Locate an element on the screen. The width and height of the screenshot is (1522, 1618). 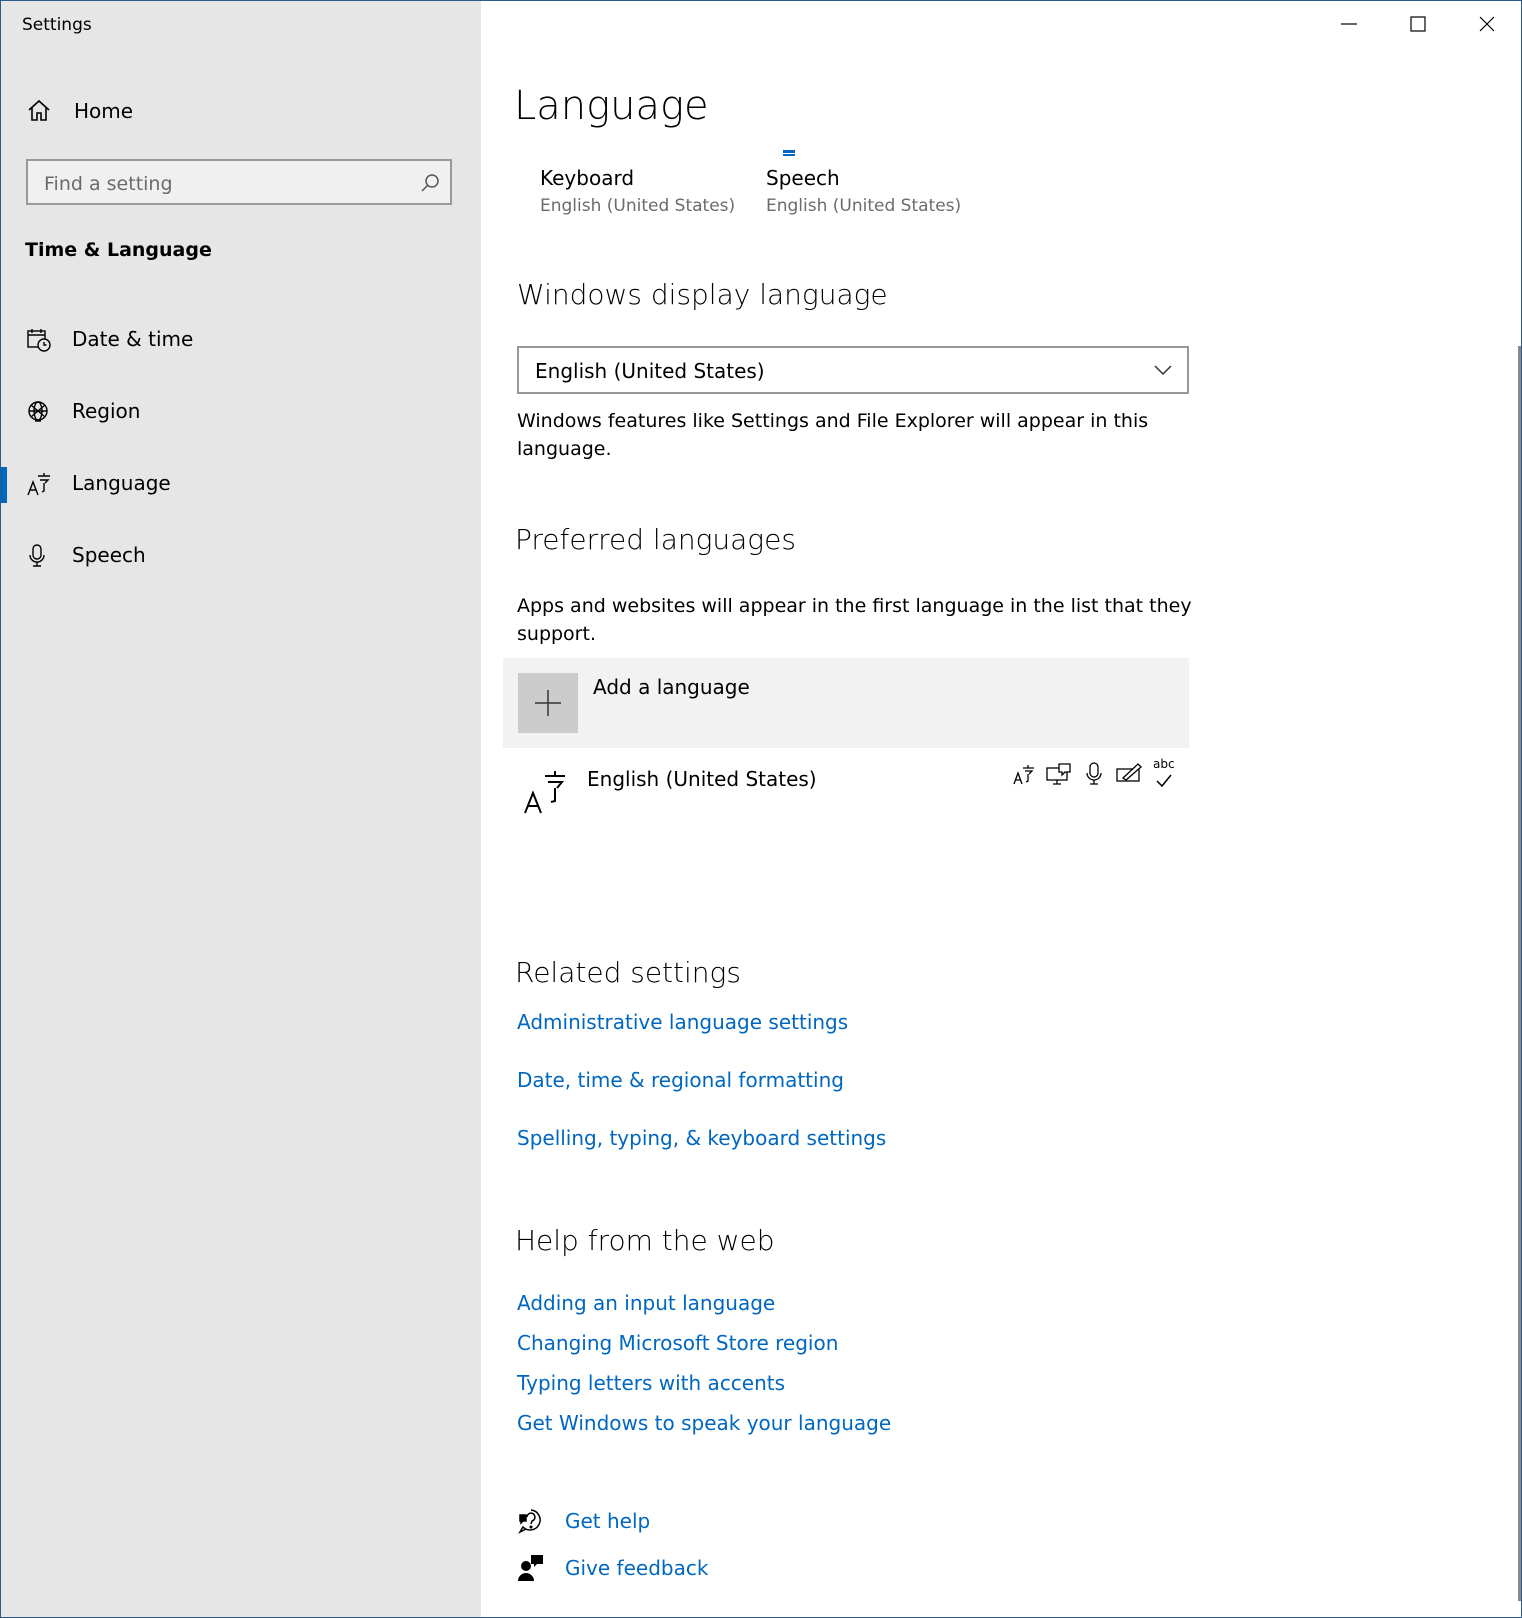
typing-letters-accents-link: Typing letters with accents is located at coordinates (651, 1383).